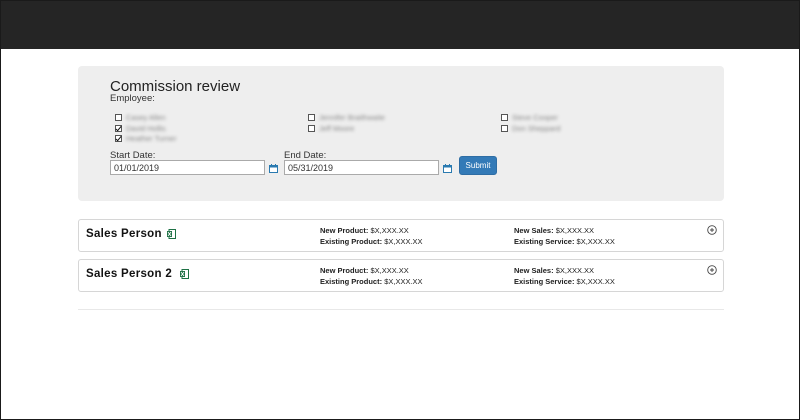 Image resolution: width=800 pixels, height=420 pixels. What do you see at coordinates (401, 309) in the screenshot?
I see `divider` at bounding box center [401, 309].